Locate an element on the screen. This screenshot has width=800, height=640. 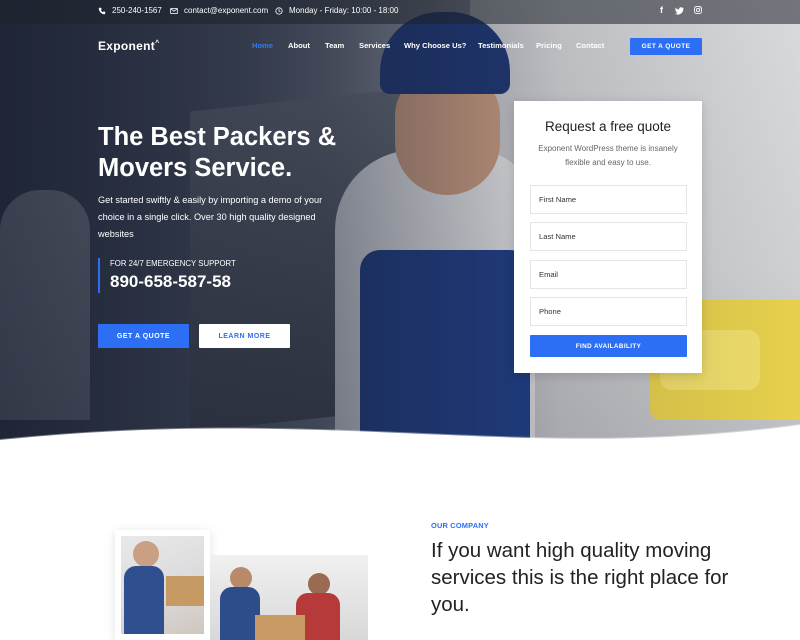
hero-wave-divider is located at coordinates (400, 434).